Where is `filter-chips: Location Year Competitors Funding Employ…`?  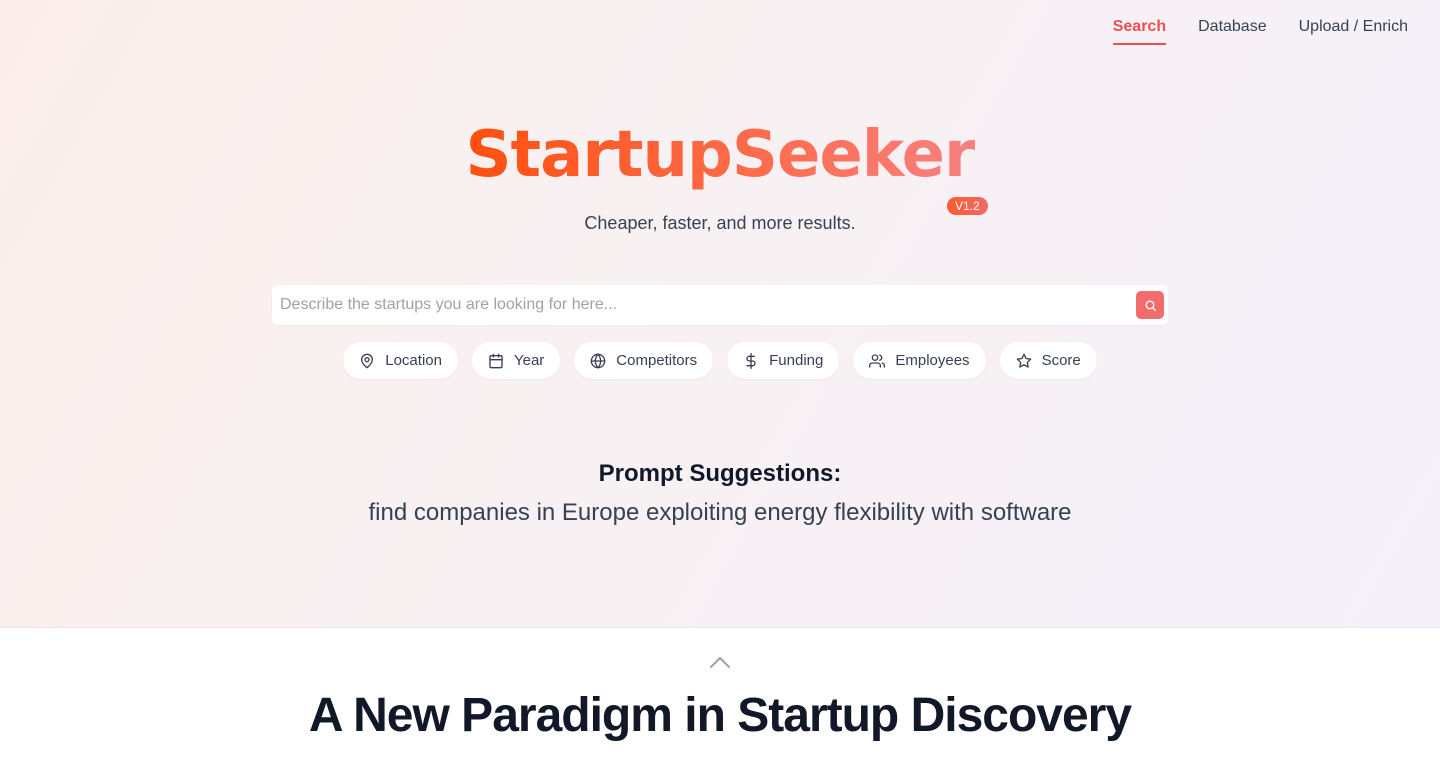
filter-chips: Location Year Competitors Funding Employ… is located at coordinates (720, 360).